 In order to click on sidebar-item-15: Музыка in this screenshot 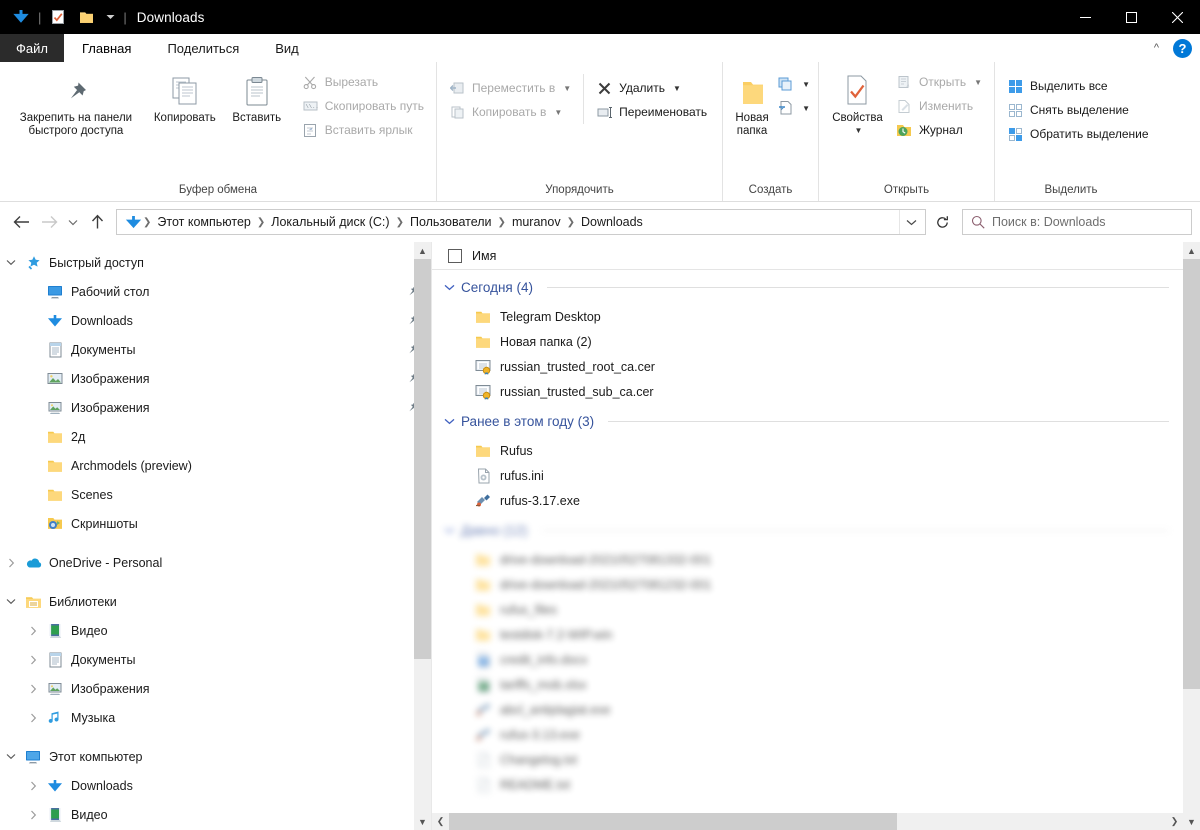, I will do `click(215, 717)`.